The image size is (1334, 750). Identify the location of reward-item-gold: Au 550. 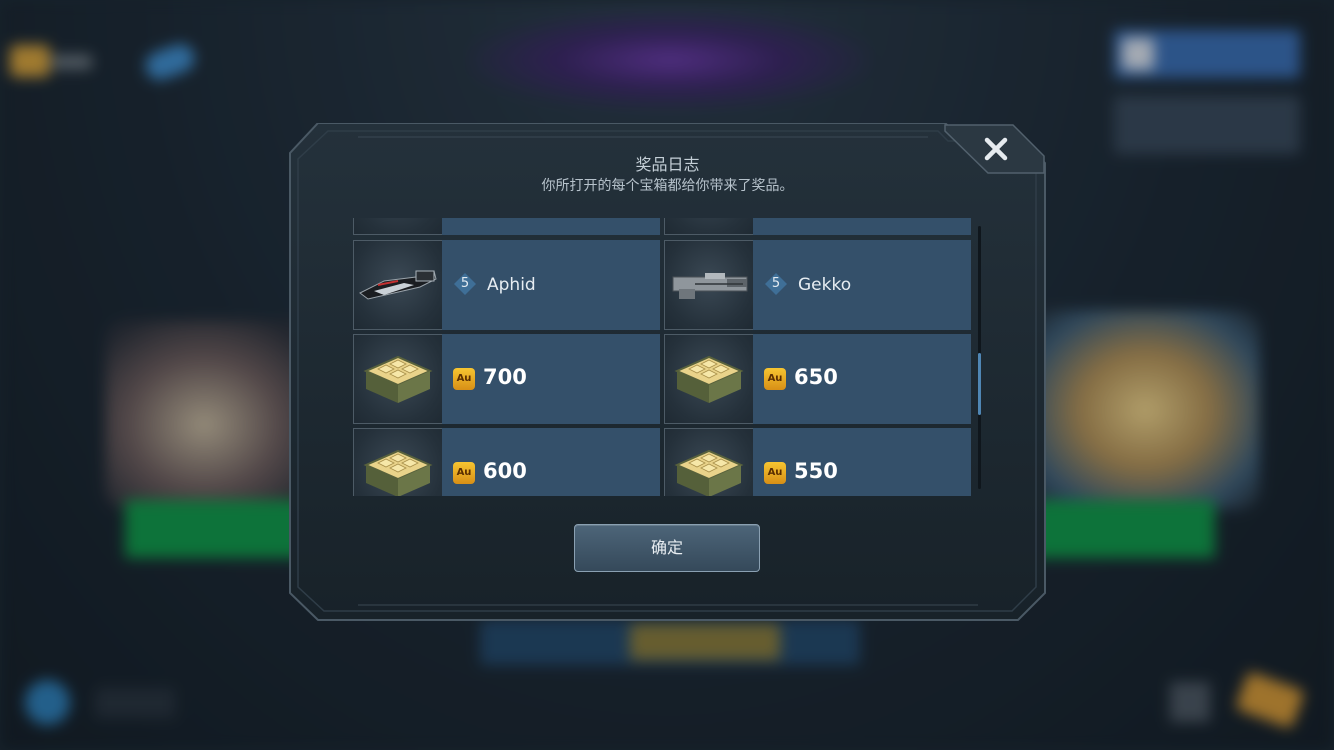
(817, 462).